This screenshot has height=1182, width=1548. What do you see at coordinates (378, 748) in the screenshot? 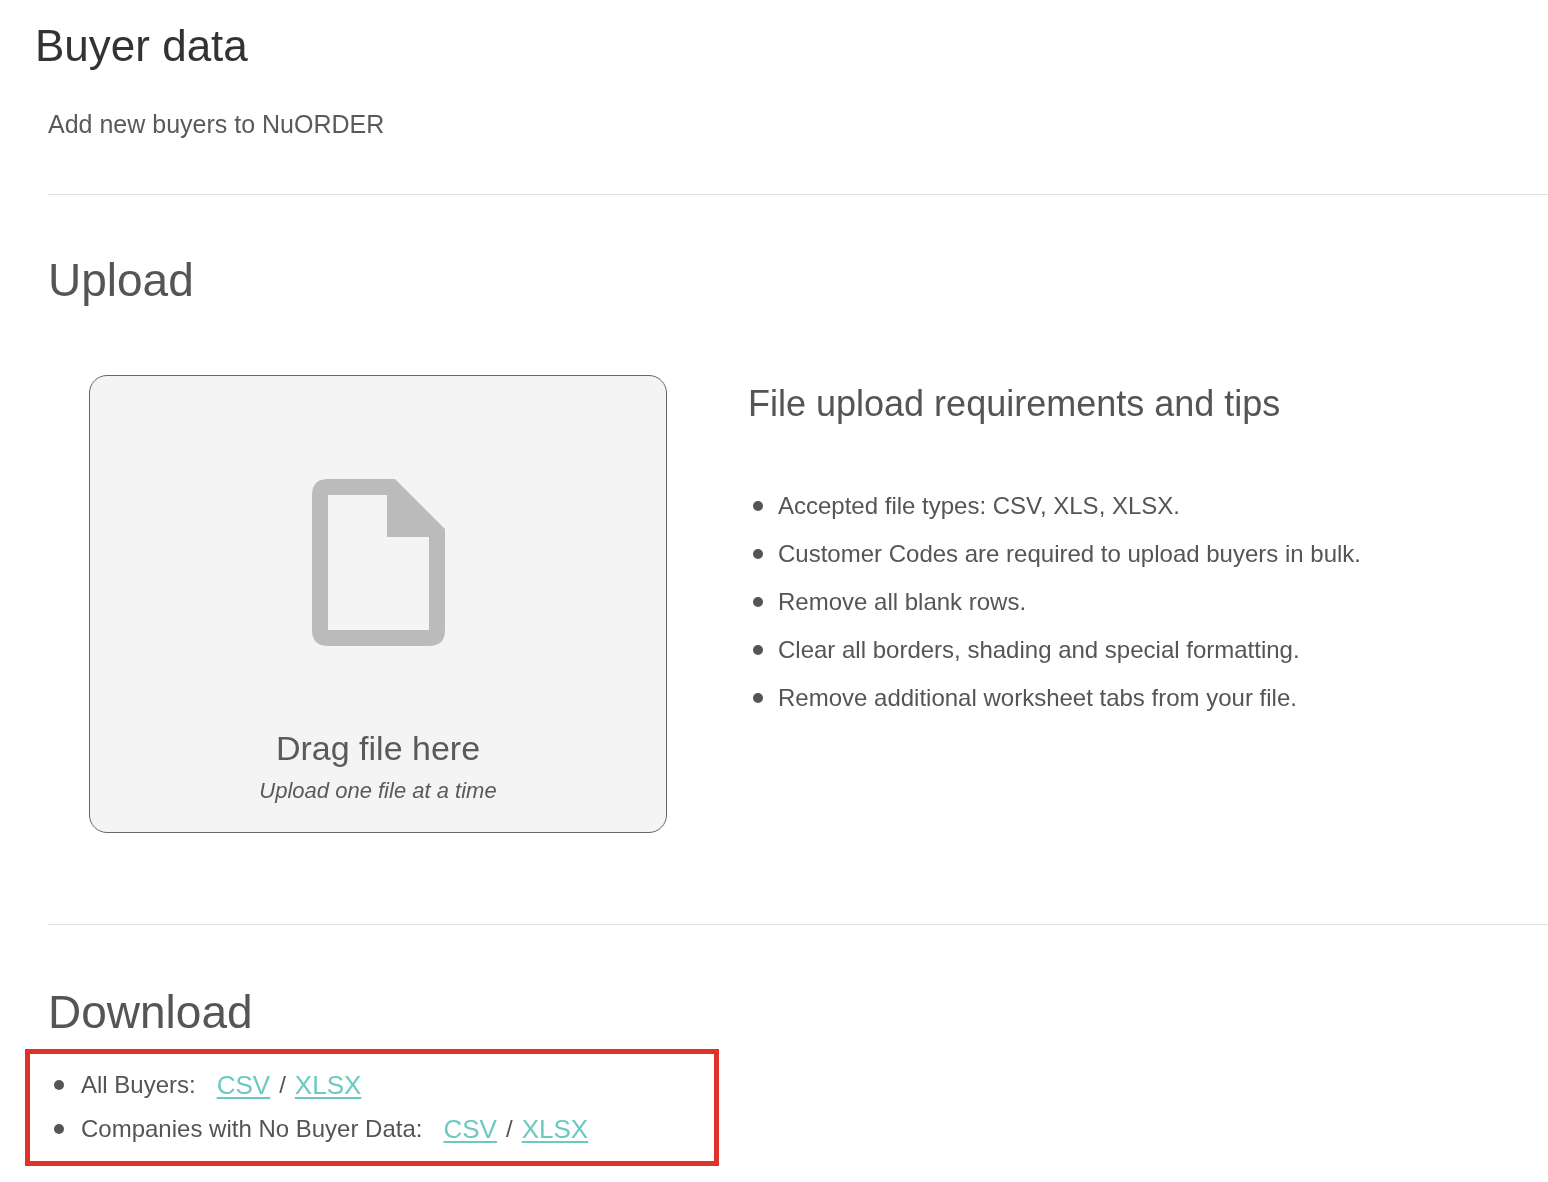
I see `dropzone-title: Drag file here` at bounding box center [378, 748].